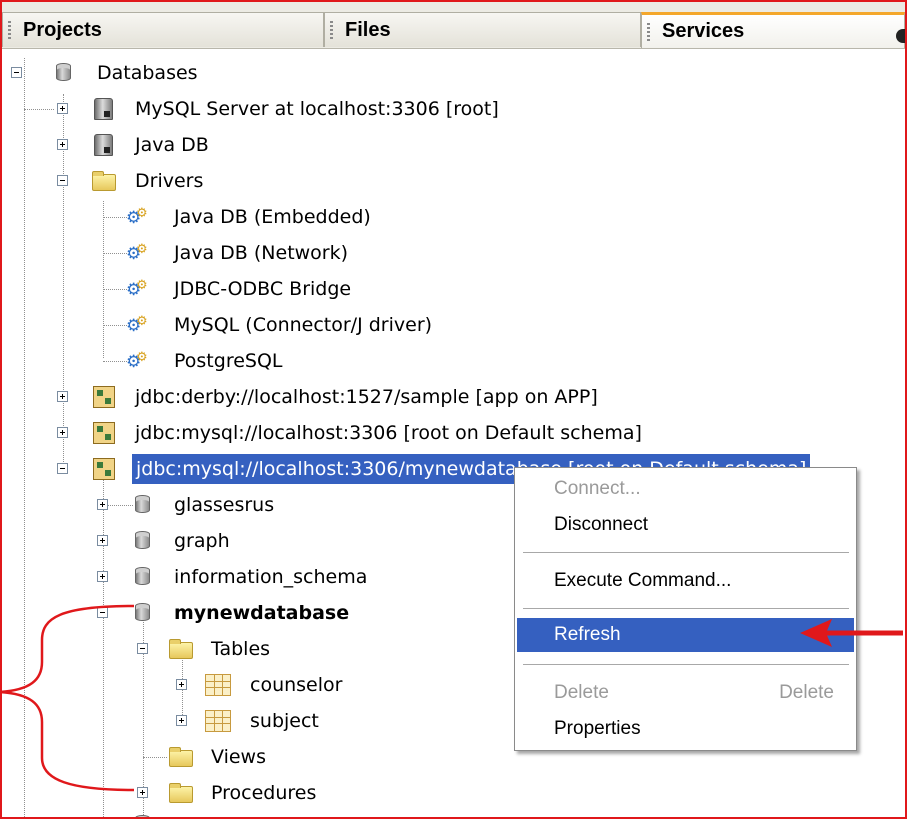 This screenshot has width=907, height=819. Describe the element at coordinates (601, 524) in the screenshot. I see `menu-item-label: Disconnect` at that location.